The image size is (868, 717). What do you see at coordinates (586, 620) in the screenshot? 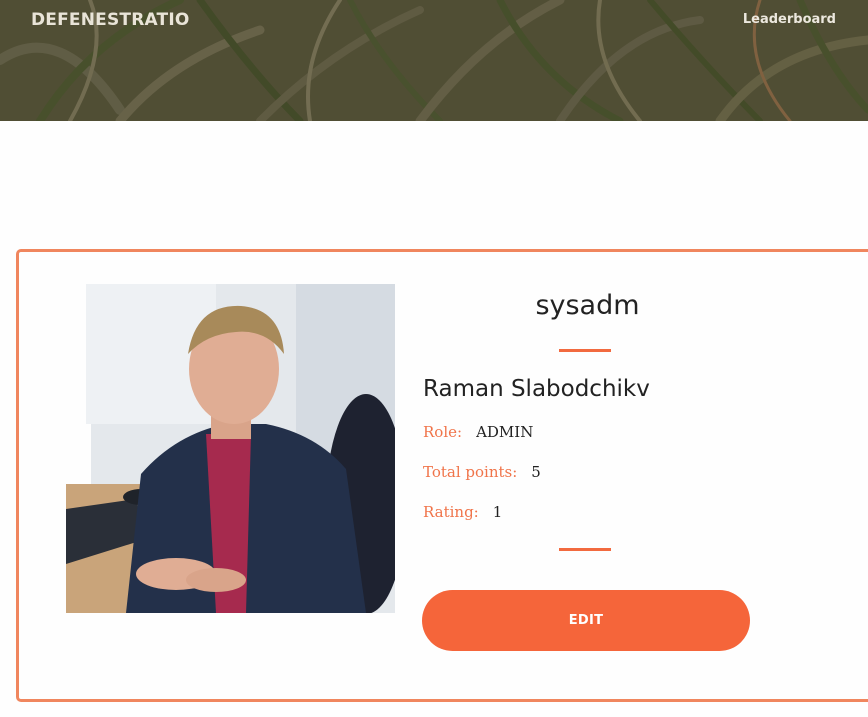
I see `edit-profile-button: EDIT` at bounding box center [586, 620].